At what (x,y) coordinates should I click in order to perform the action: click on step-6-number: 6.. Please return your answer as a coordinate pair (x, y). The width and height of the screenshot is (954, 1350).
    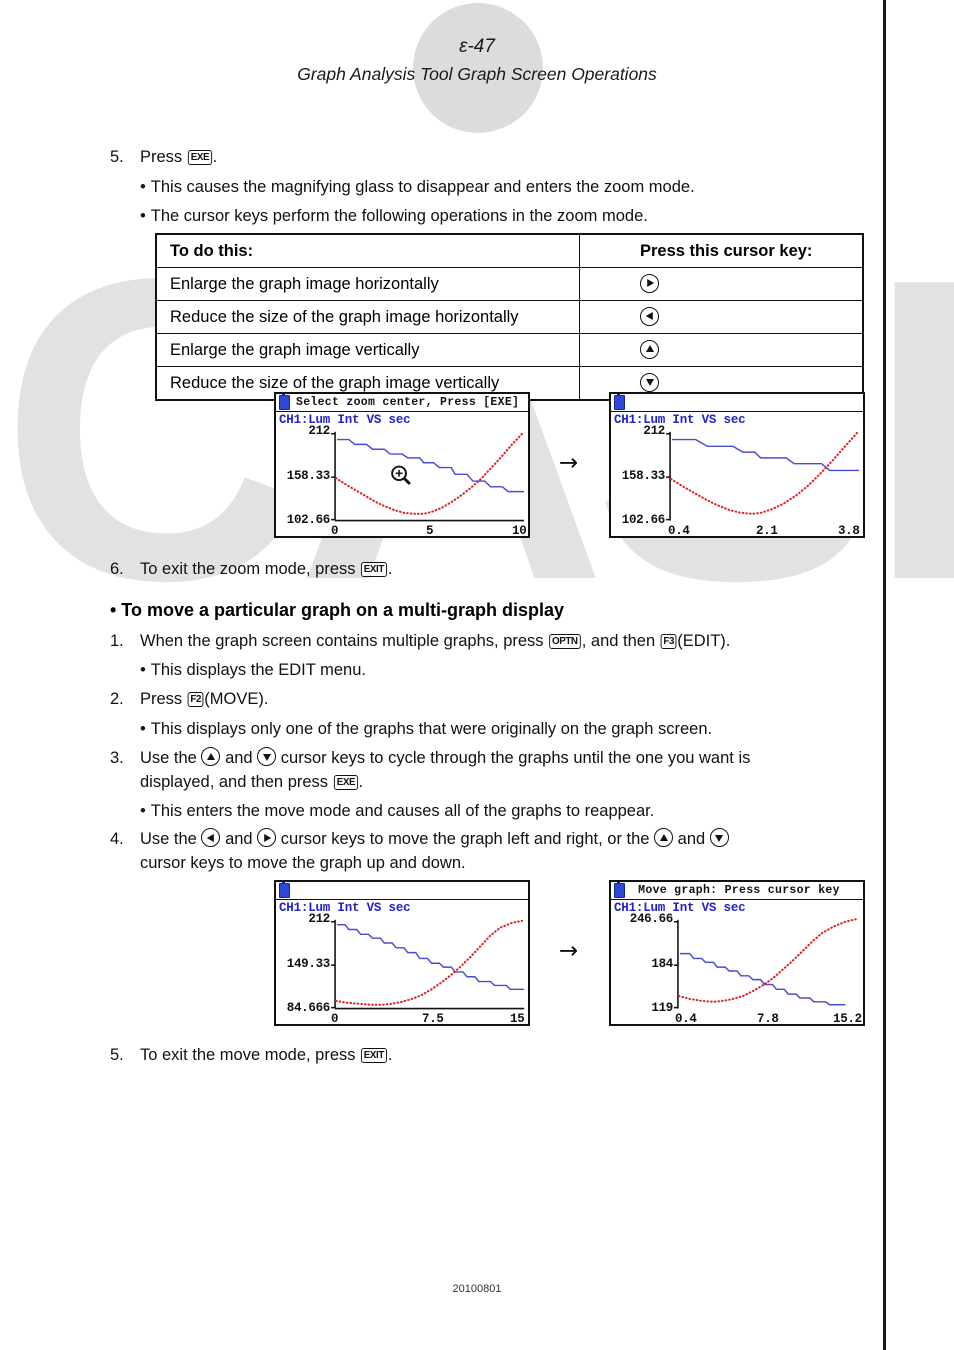
    Looking at the image, I should click on (117, 569).